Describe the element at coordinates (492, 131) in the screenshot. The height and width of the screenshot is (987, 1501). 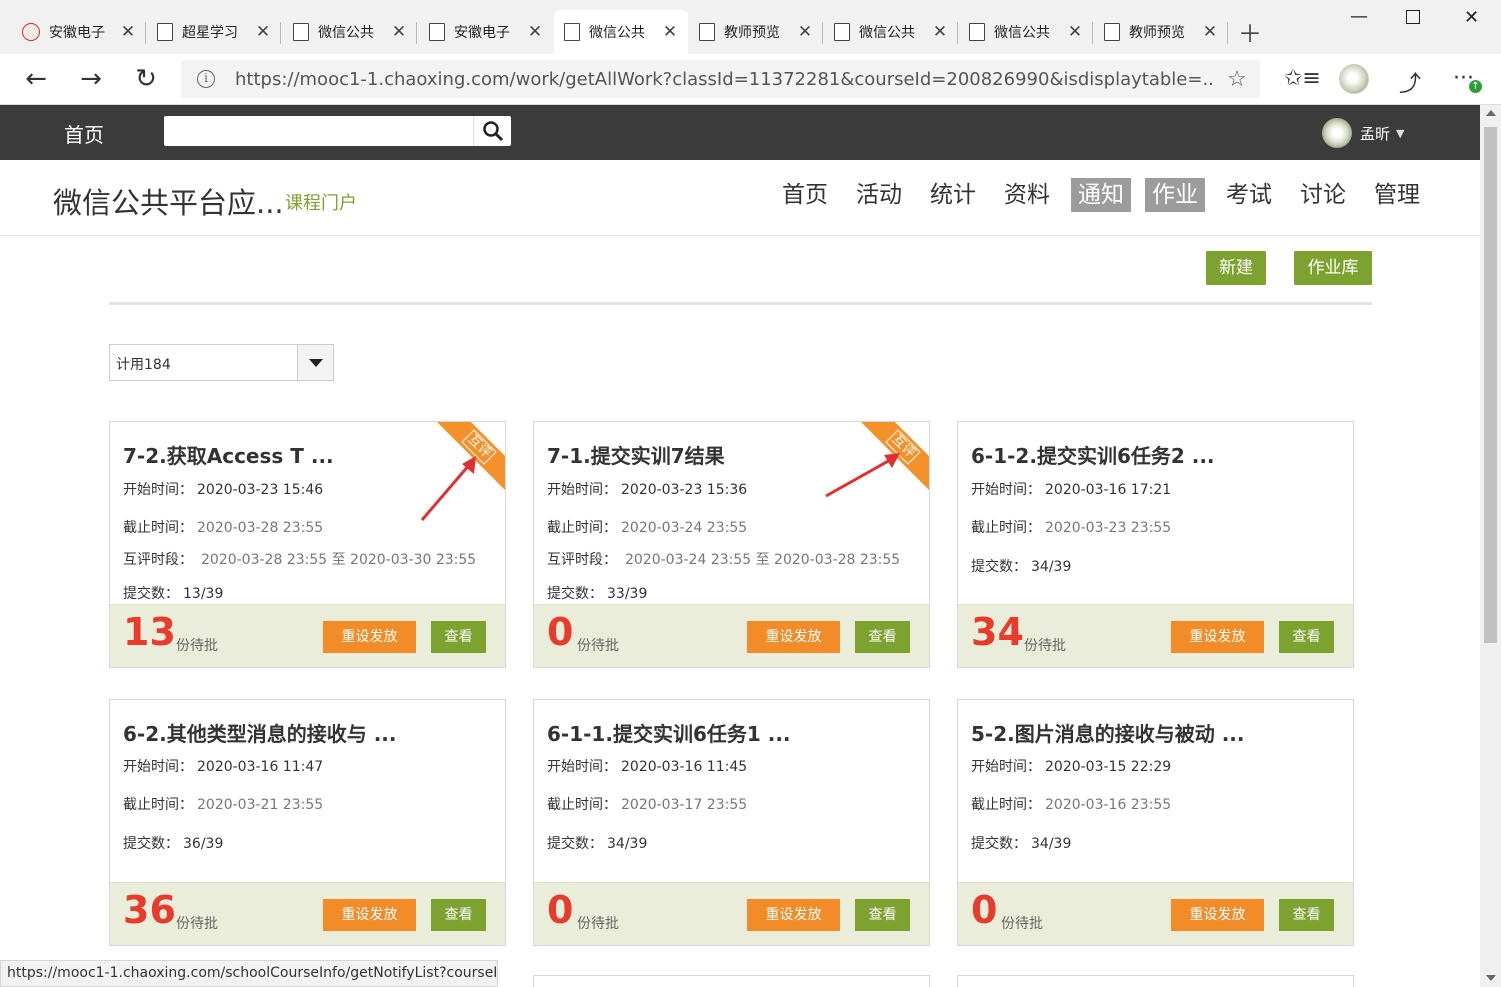
I see `search-icon` at that location.